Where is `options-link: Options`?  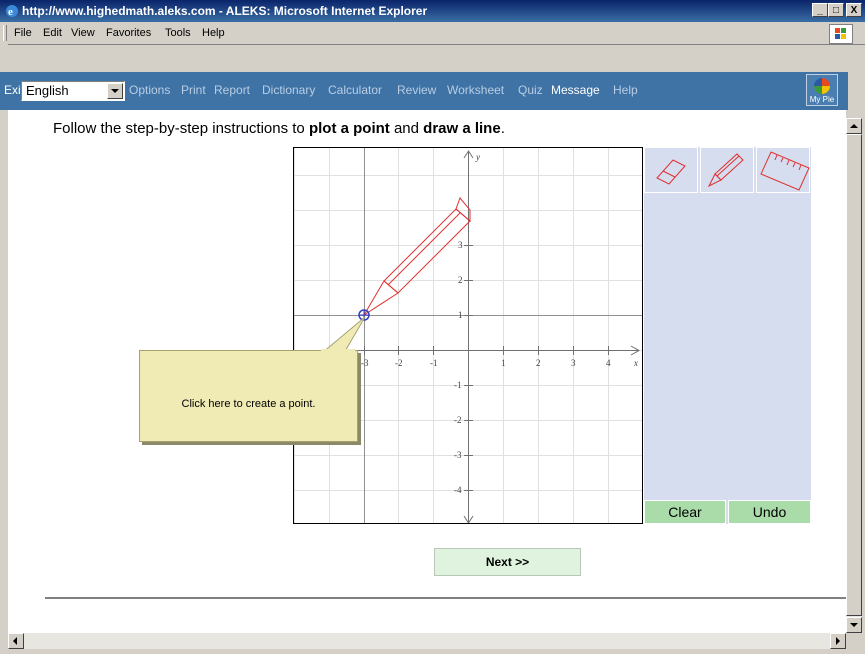 options-link: Options is located at coordinates (149, 90).